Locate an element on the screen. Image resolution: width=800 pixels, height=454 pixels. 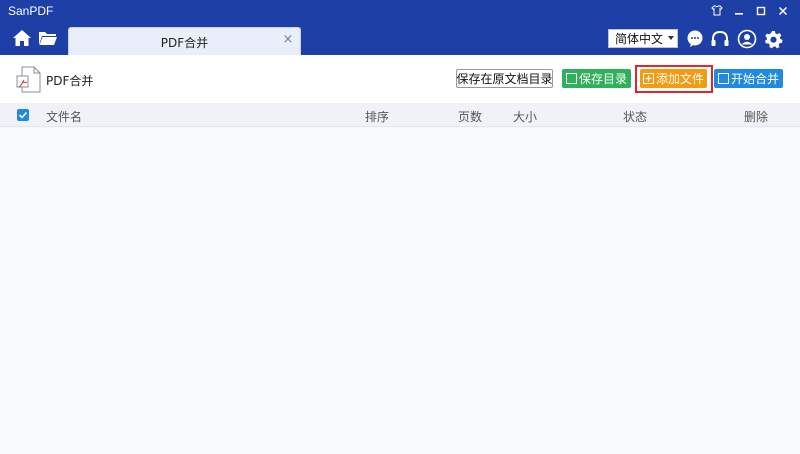
save-dir-label: 保存目录 is located at coordinates (602, 79).